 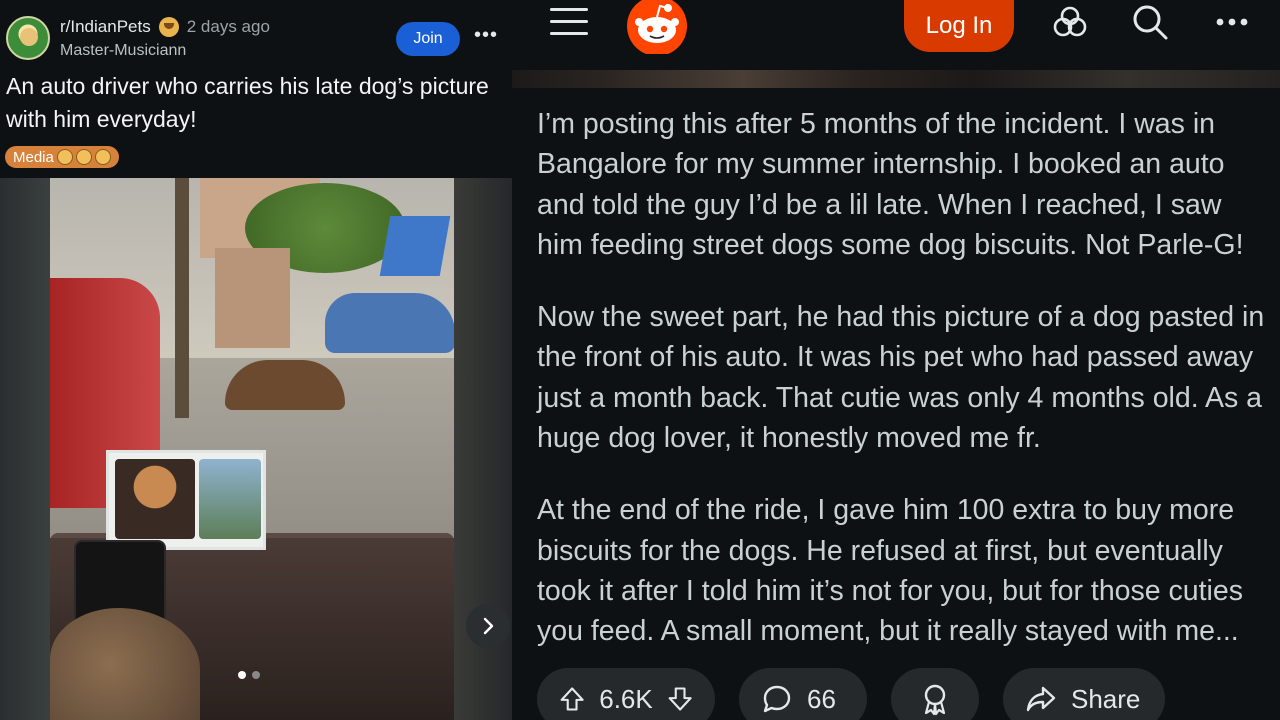 I want to click on downvote-icon, so click(x=680, y=699).